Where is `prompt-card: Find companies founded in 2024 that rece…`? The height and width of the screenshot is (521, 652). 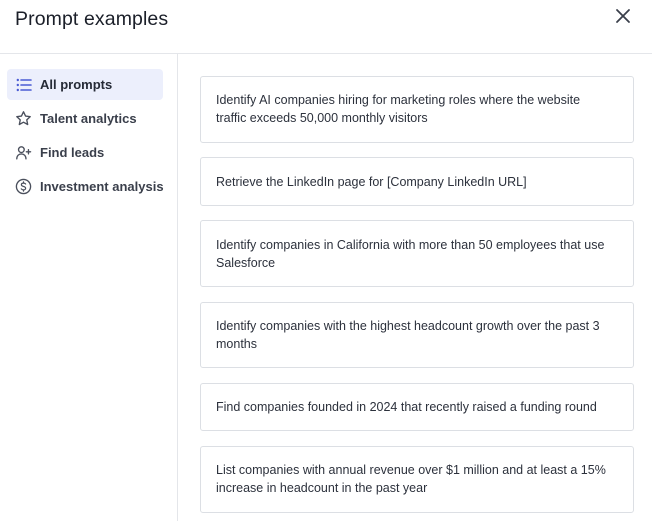 prompt-card: Find companies founded in 2024 that rece… is located at coordinates (417, 407).